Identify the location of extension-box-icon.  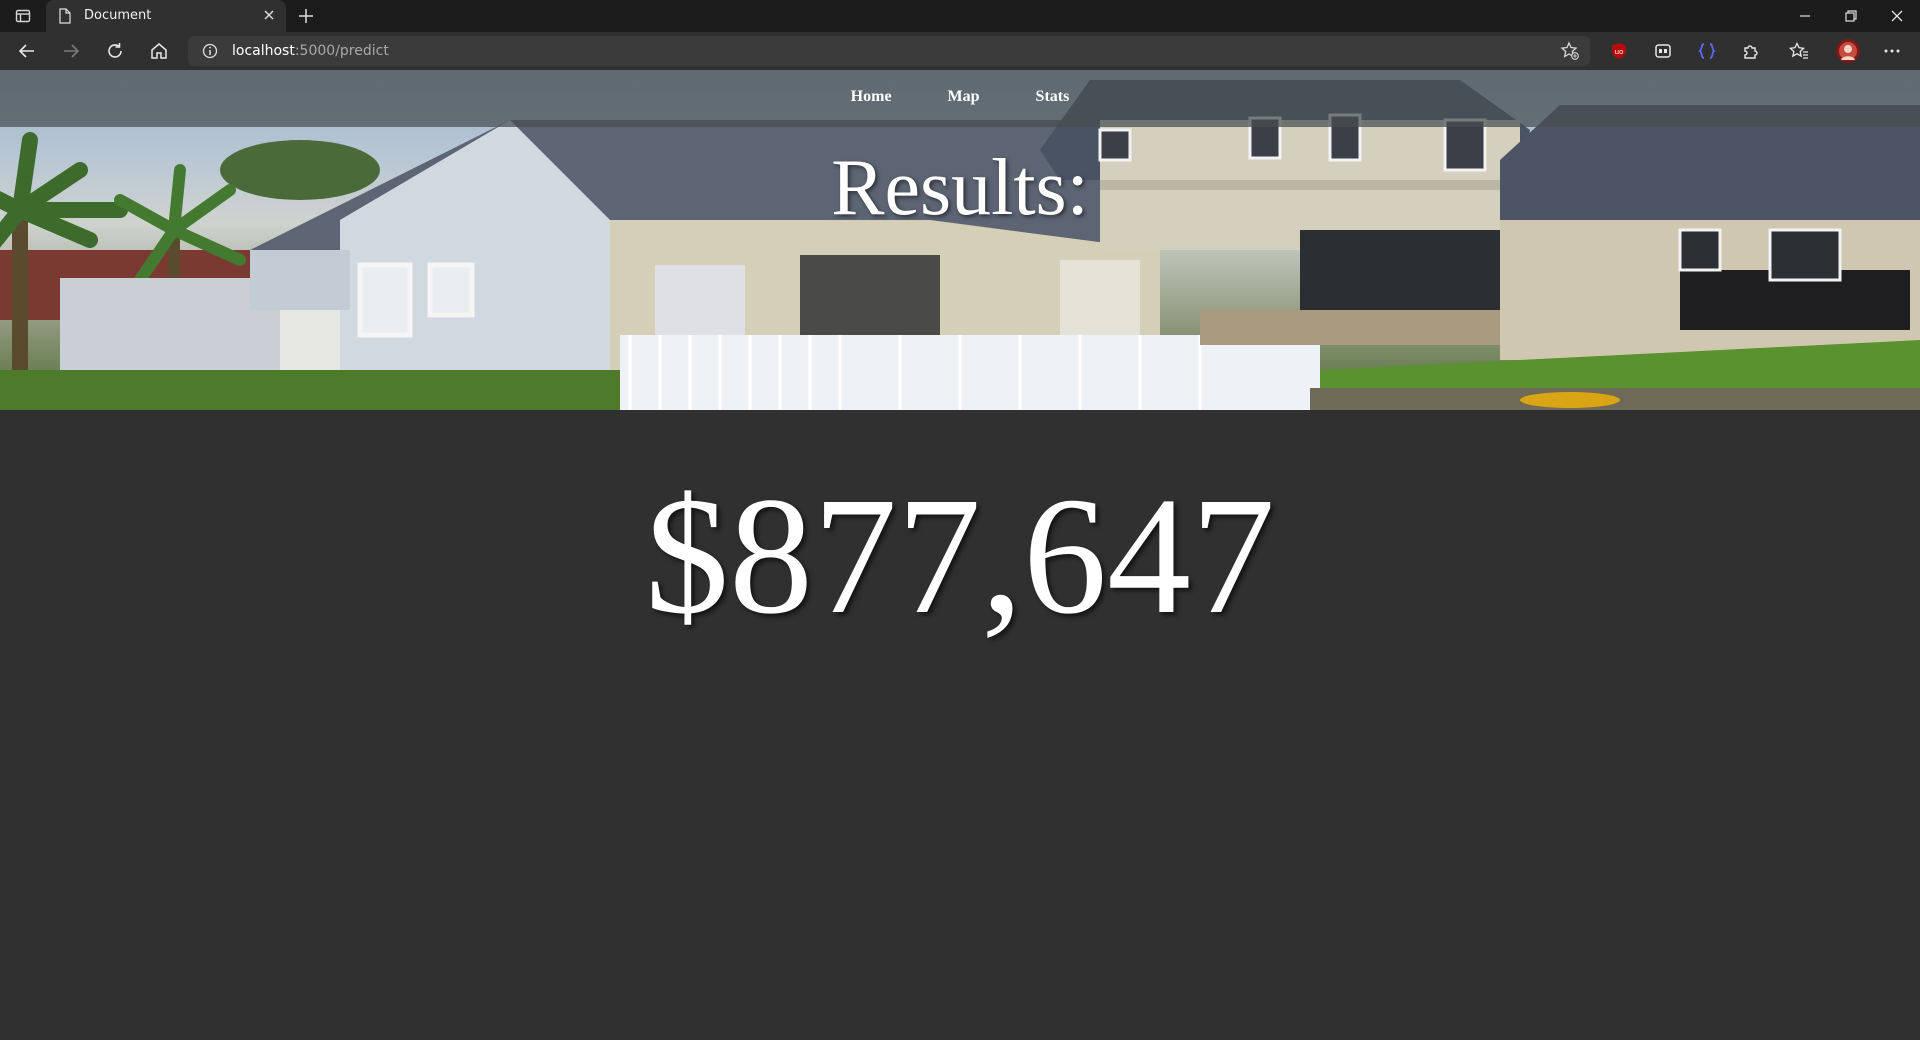
(1663, 51).